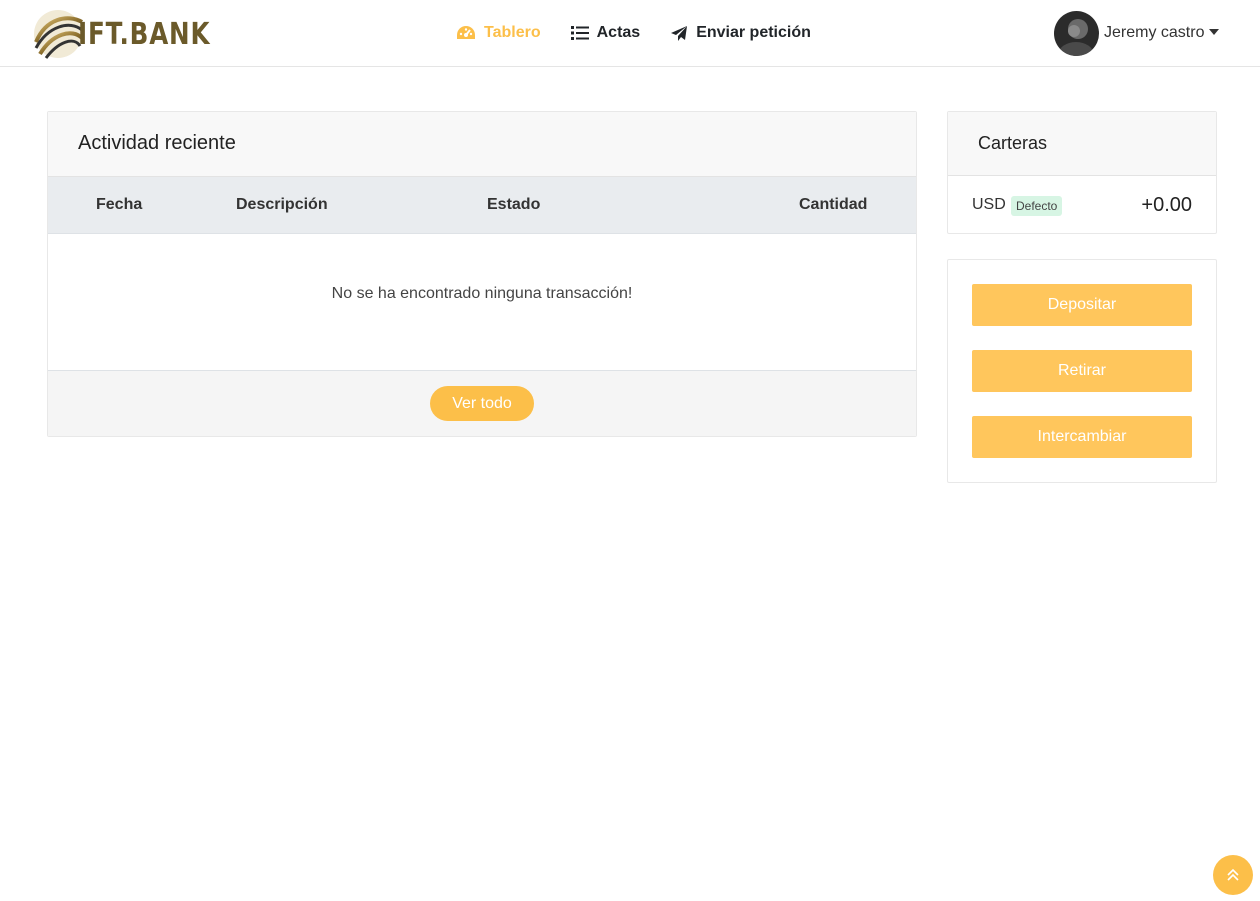 The width and height of the screenshot is (1260, 901). I want to click on card-footer: Ver todo, so click(482, 403).